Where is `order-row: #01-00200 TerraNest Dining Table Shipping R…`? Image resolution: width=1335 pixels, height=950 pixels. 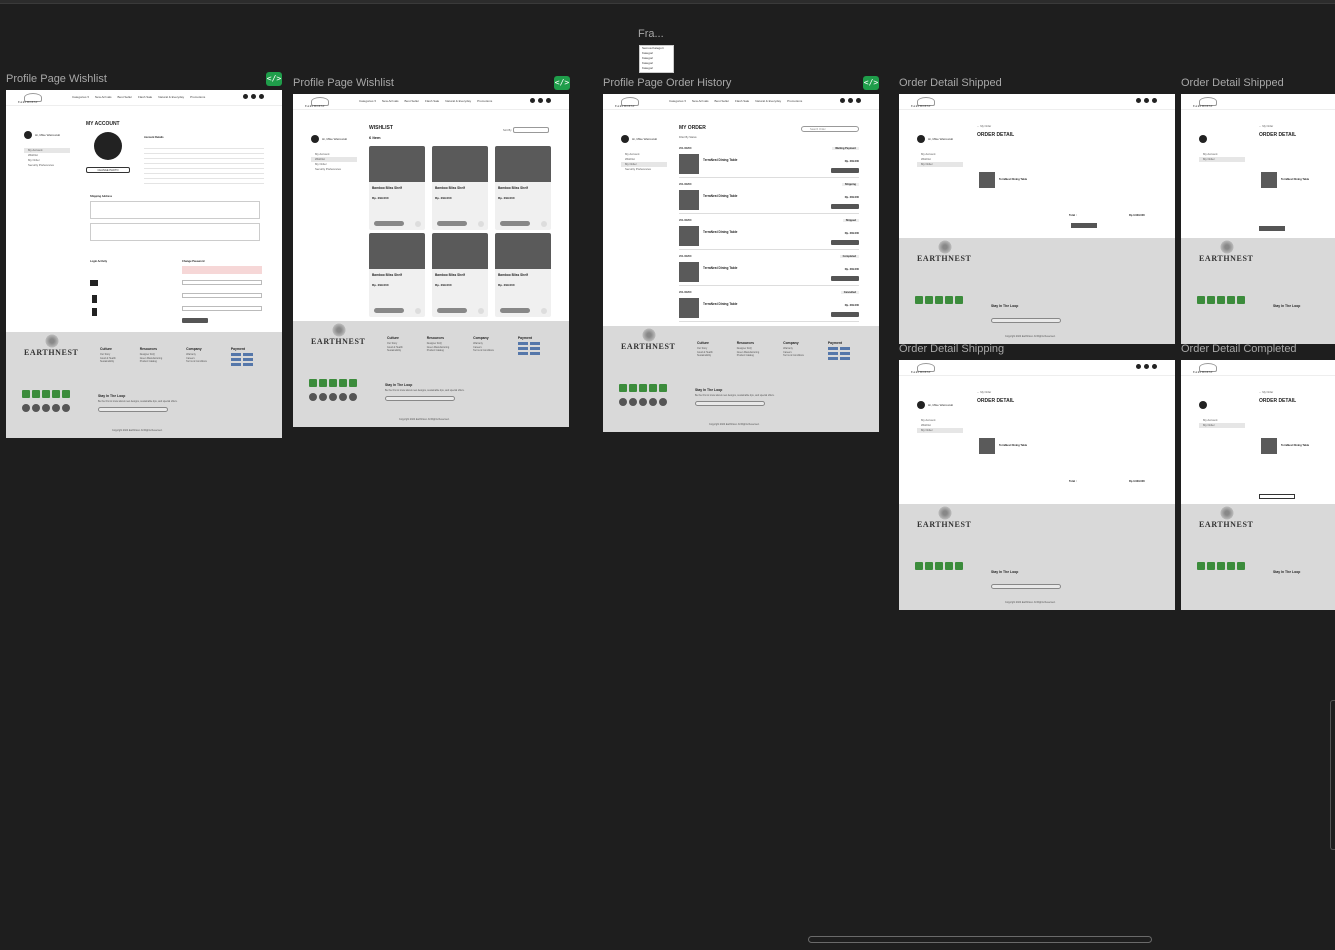
order-row: #01-00200 TerraNest Dining Table Shipping R… is located at coordinates (769, 198).